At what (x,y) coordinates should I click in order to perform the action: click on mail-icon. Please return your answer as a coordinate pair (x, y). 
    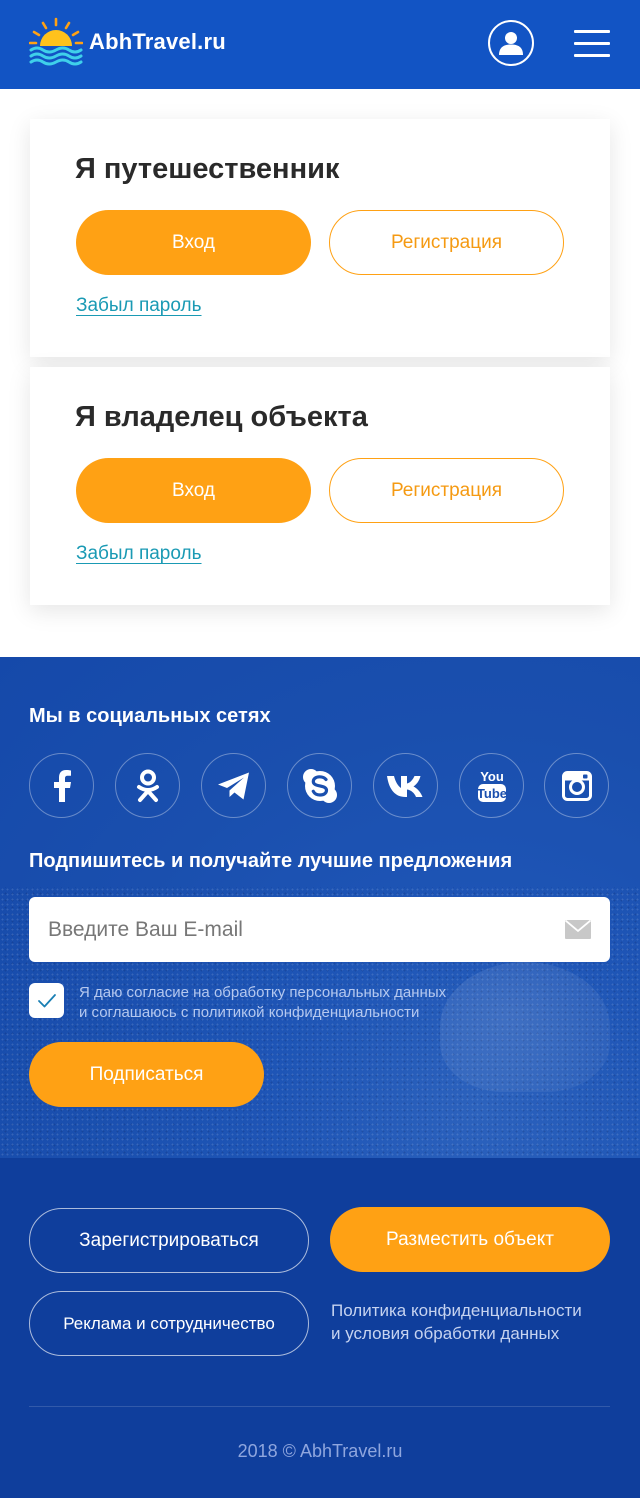
    Looking at the image, I should click on (578, 929).